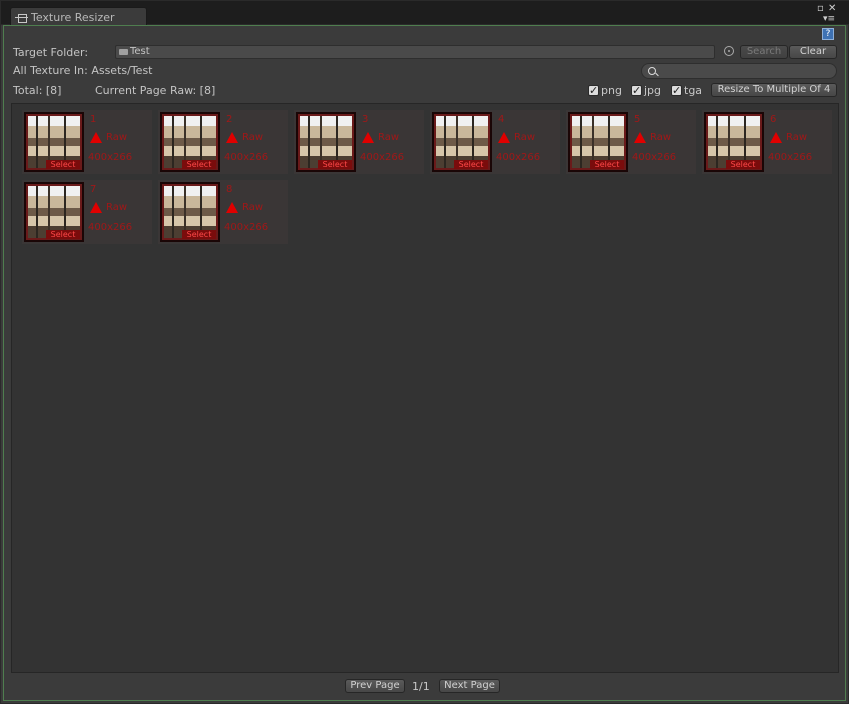 Image resolution: width=849 pixels, height=704 pixels. What do you see at coordinates (365, 119) in the screenshot?
I see `texture-index: 3` at bounding box center [365, 119].